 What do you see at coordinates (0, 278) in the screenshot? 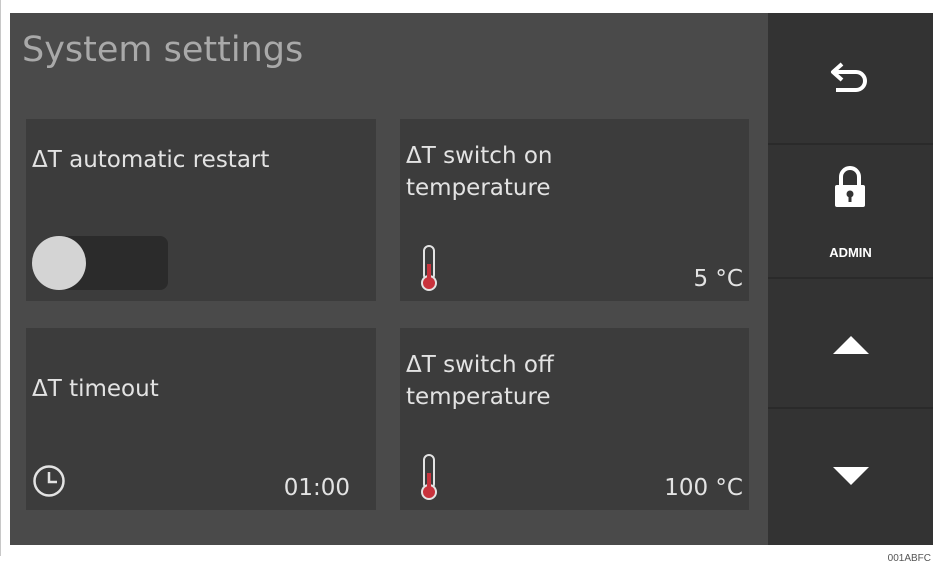
I see `frame-border-line` at bounding box center [0, 278].